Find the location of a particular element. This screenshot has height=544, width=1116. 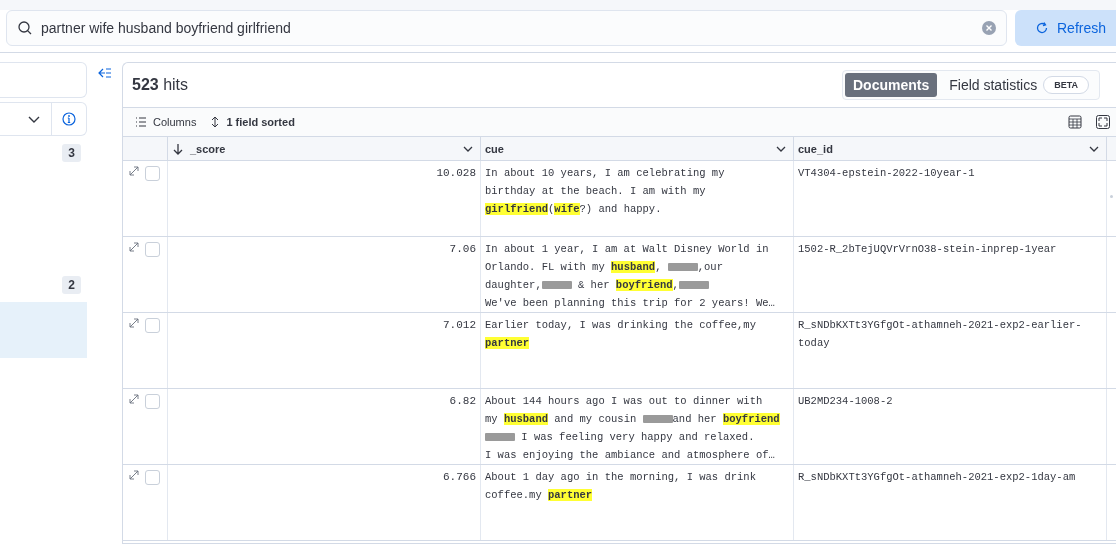

sort-button: 1 field sorted is located at coordinates (252, 122).